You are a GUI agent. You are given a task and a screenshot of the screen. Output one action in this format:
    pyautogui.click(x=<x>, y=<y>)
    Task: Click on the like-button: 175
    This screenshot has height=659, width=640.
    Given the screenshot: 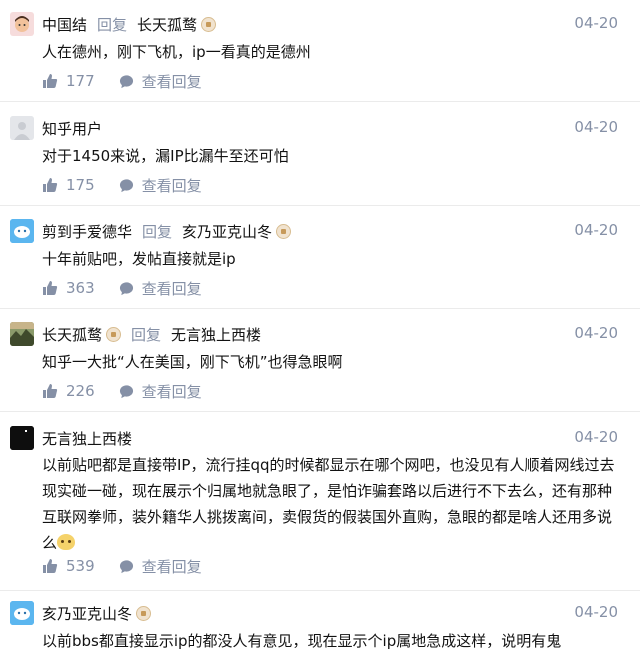 What is the action you would take?
    pyautogui.click(x=68, y=185)
    